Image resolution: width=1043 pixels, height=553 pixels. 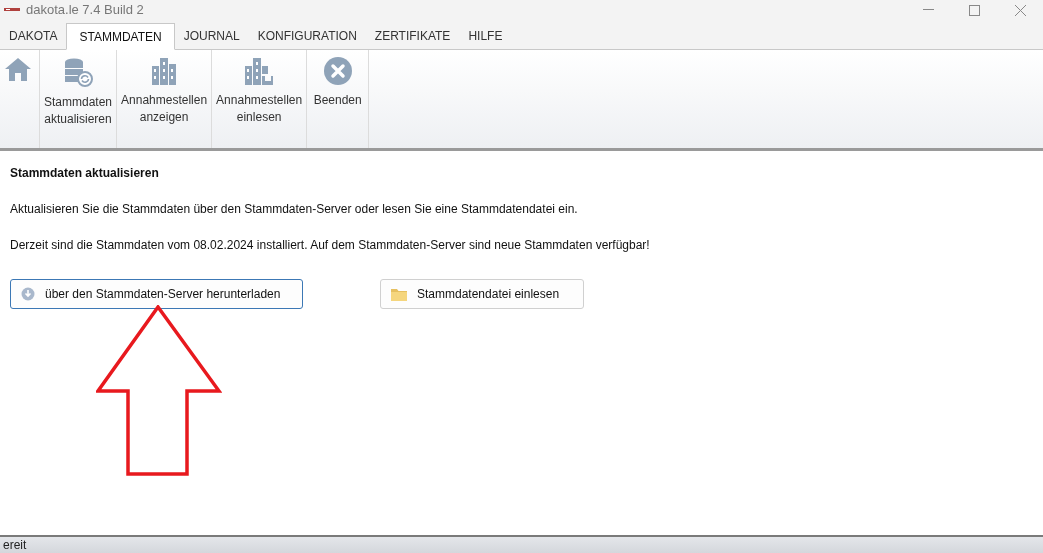 I want to click on info-text: Aktualisieren Sie die Stammdaten über den Stammdaten-Server oder lesen Sie eine Stammdatendatei ein., so click(x=294, y=209).